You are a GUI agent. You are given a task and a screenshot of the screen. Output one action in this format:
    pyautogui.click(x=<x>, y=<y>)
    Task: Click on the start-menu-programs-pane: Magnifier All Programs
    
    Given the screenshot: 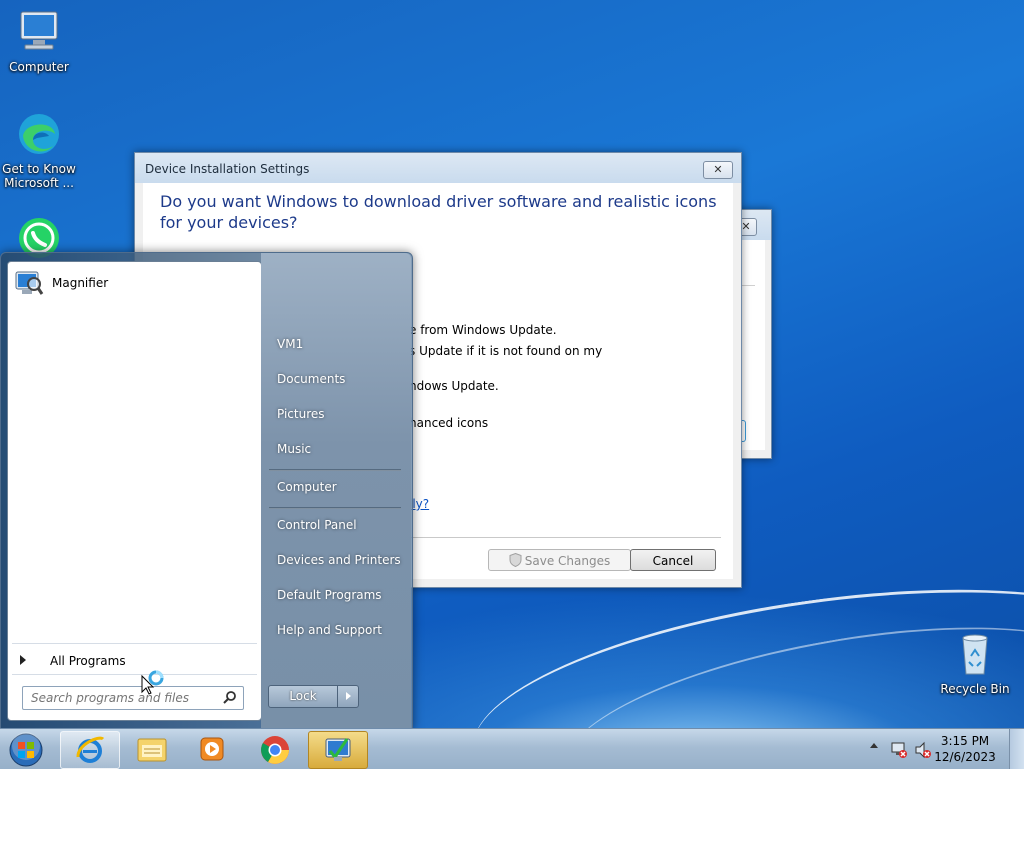 What is the action you would take?
    pyautogui.click(x=134, y=491)
    